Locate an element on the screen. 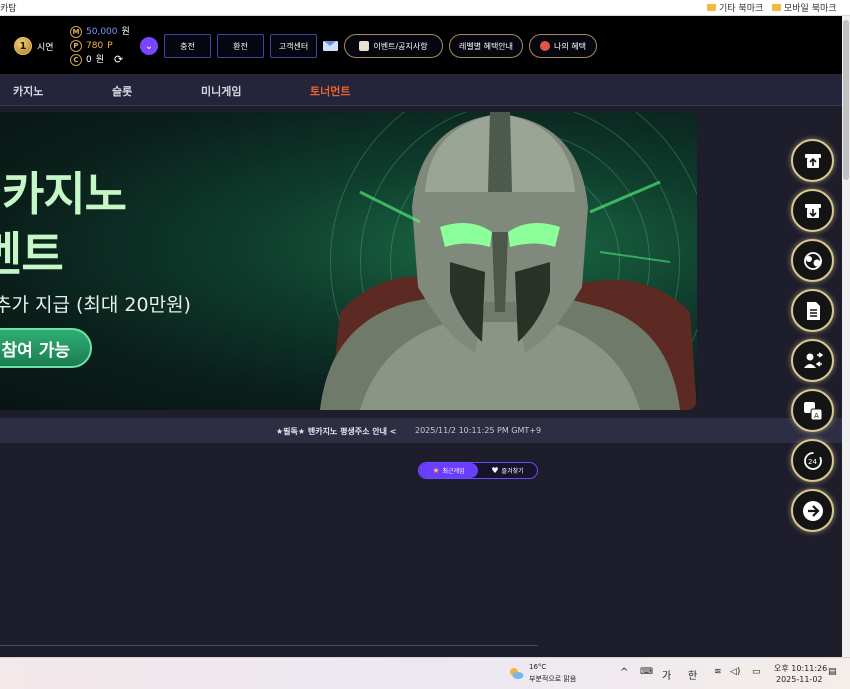 The height and width of the screenshot is (689, 850). clock-date: 2025-11-02 is located at coordinates (799, 679).